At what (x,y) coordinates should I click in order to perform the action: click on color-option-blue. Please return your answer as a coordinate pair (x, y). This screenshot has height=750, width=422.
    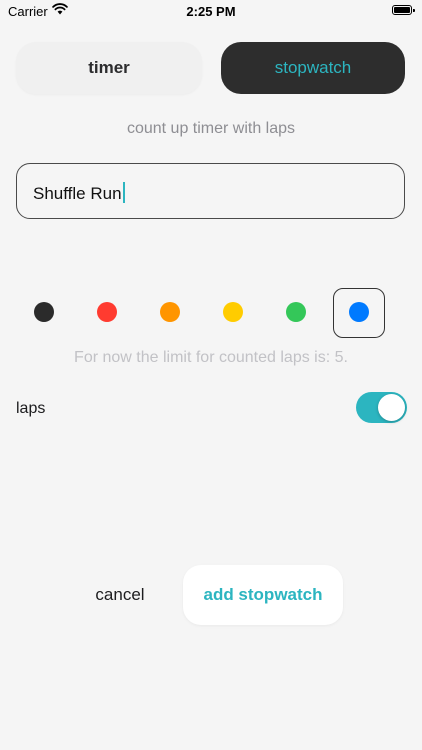
    Looking at the image, I should click on (359, 312).